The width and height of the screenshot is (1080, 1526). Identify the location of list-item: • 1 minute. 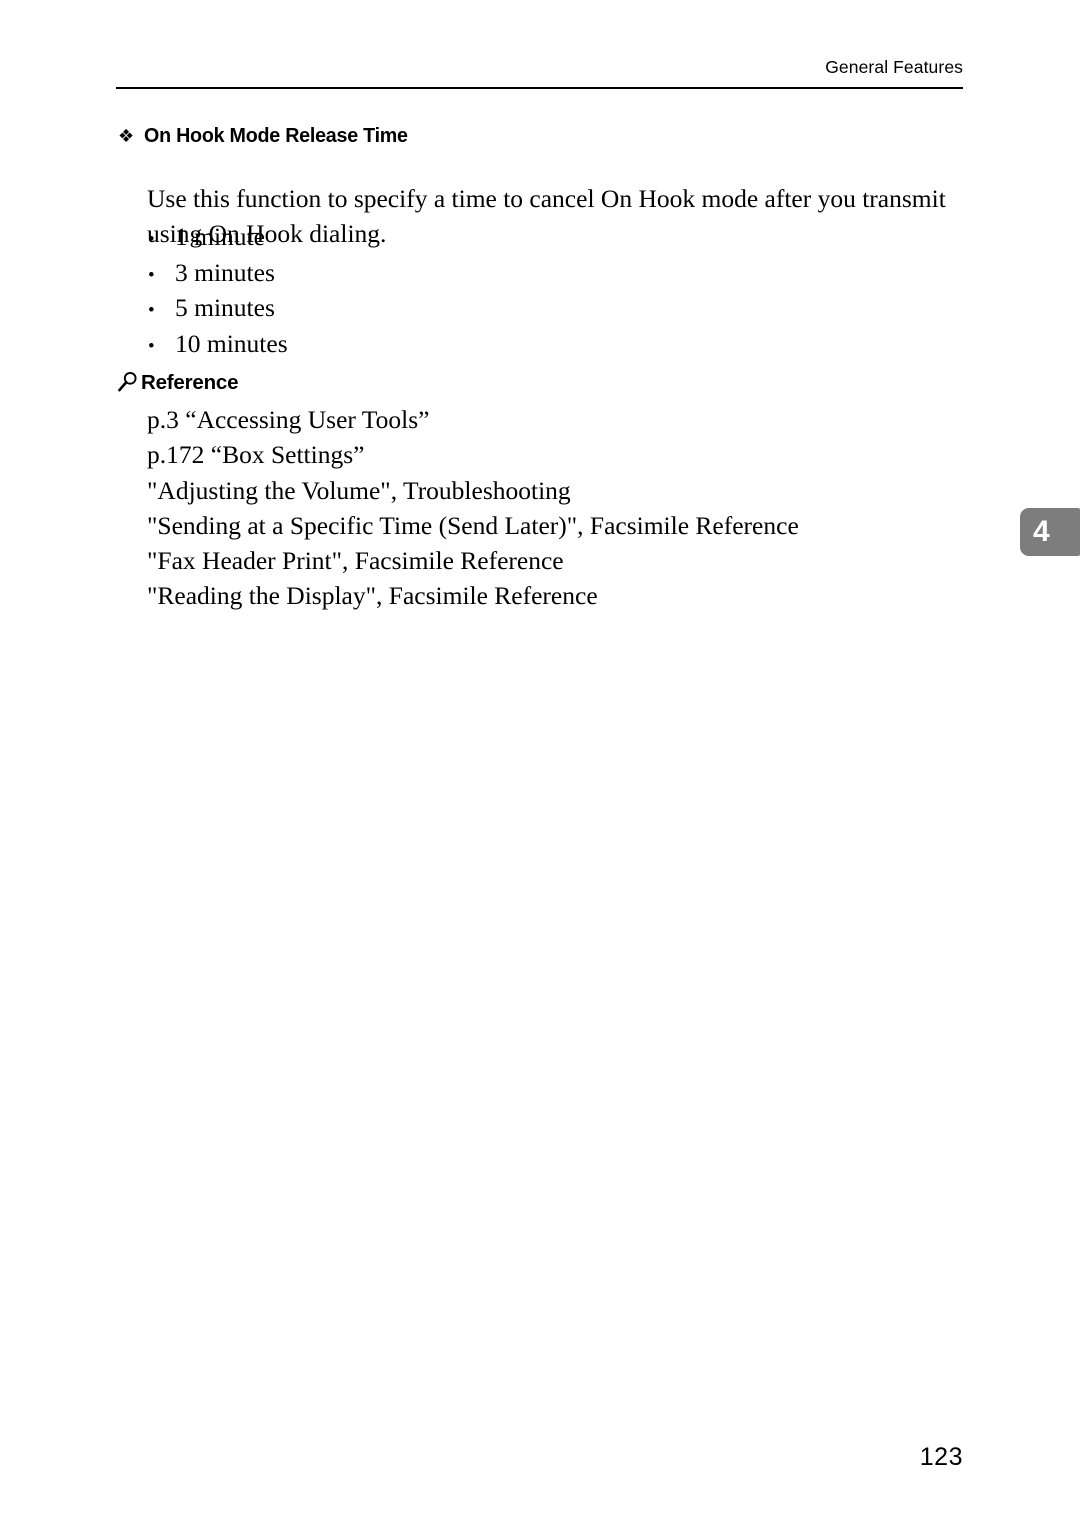
(448, 237).